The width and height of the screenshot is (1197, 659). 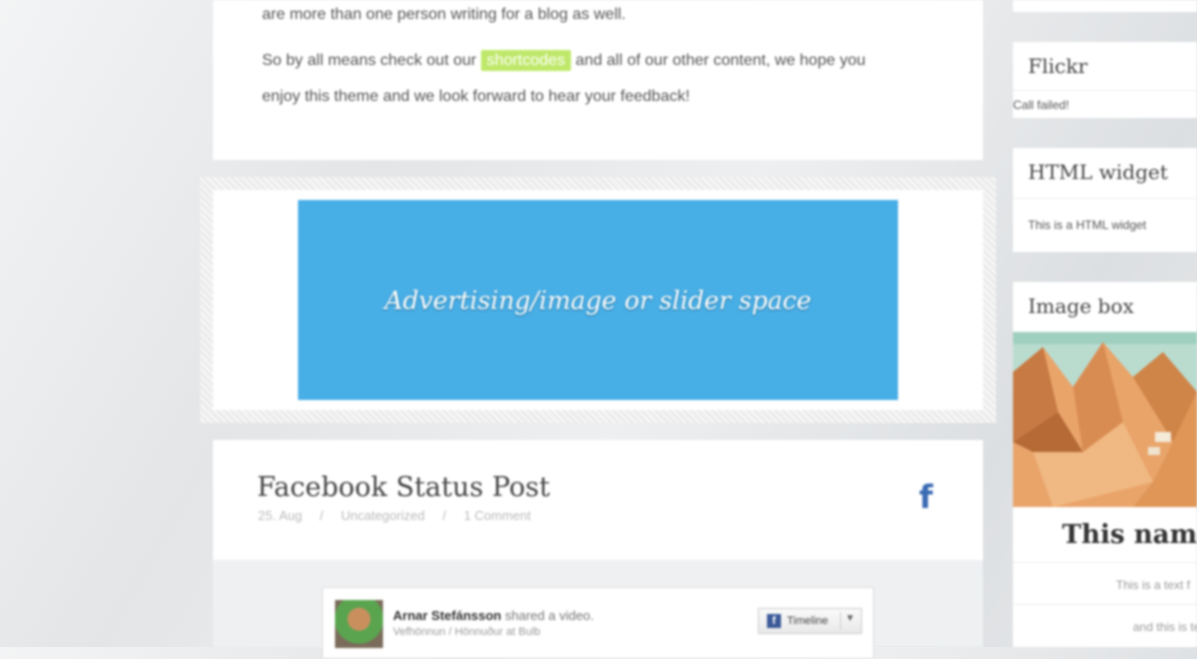 What do you see at coordinates (1105, 419) in the screenshot?
I see `image-box-image` at bounding box center [1105, 419].